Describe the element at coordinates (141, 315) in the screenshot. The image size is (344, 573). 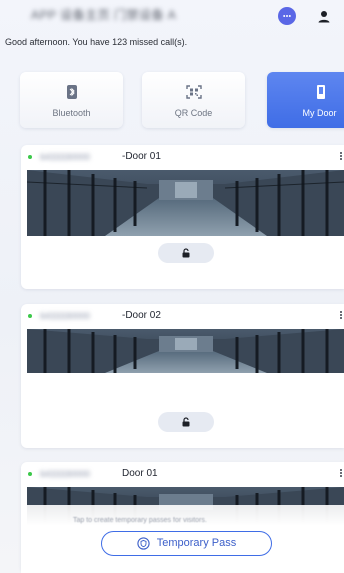
I see `door-name: -Door 02` at that location.